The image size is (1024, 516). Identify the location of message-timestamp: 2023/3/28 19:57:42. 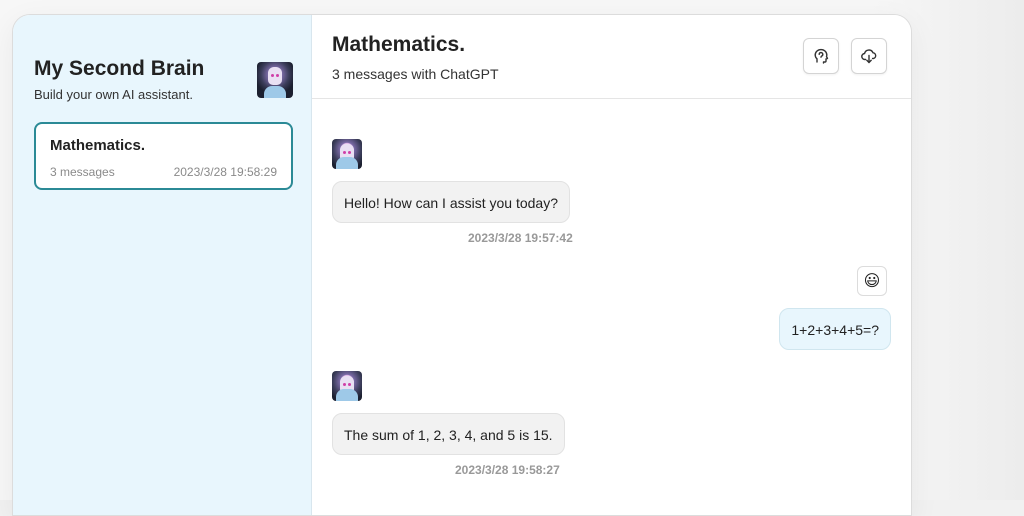
(520, 238).